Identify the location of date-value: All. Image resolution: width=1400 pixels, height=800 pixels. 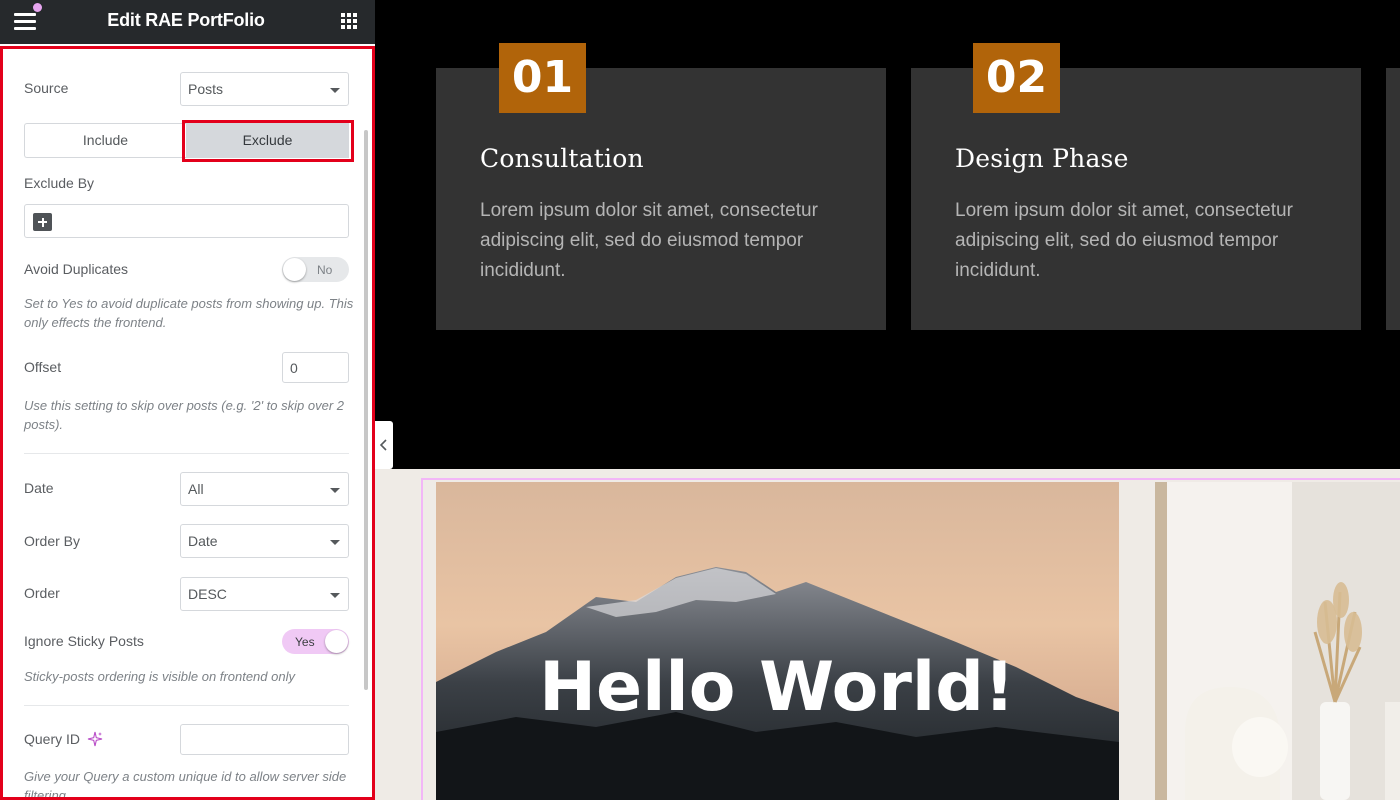
(196, 489).